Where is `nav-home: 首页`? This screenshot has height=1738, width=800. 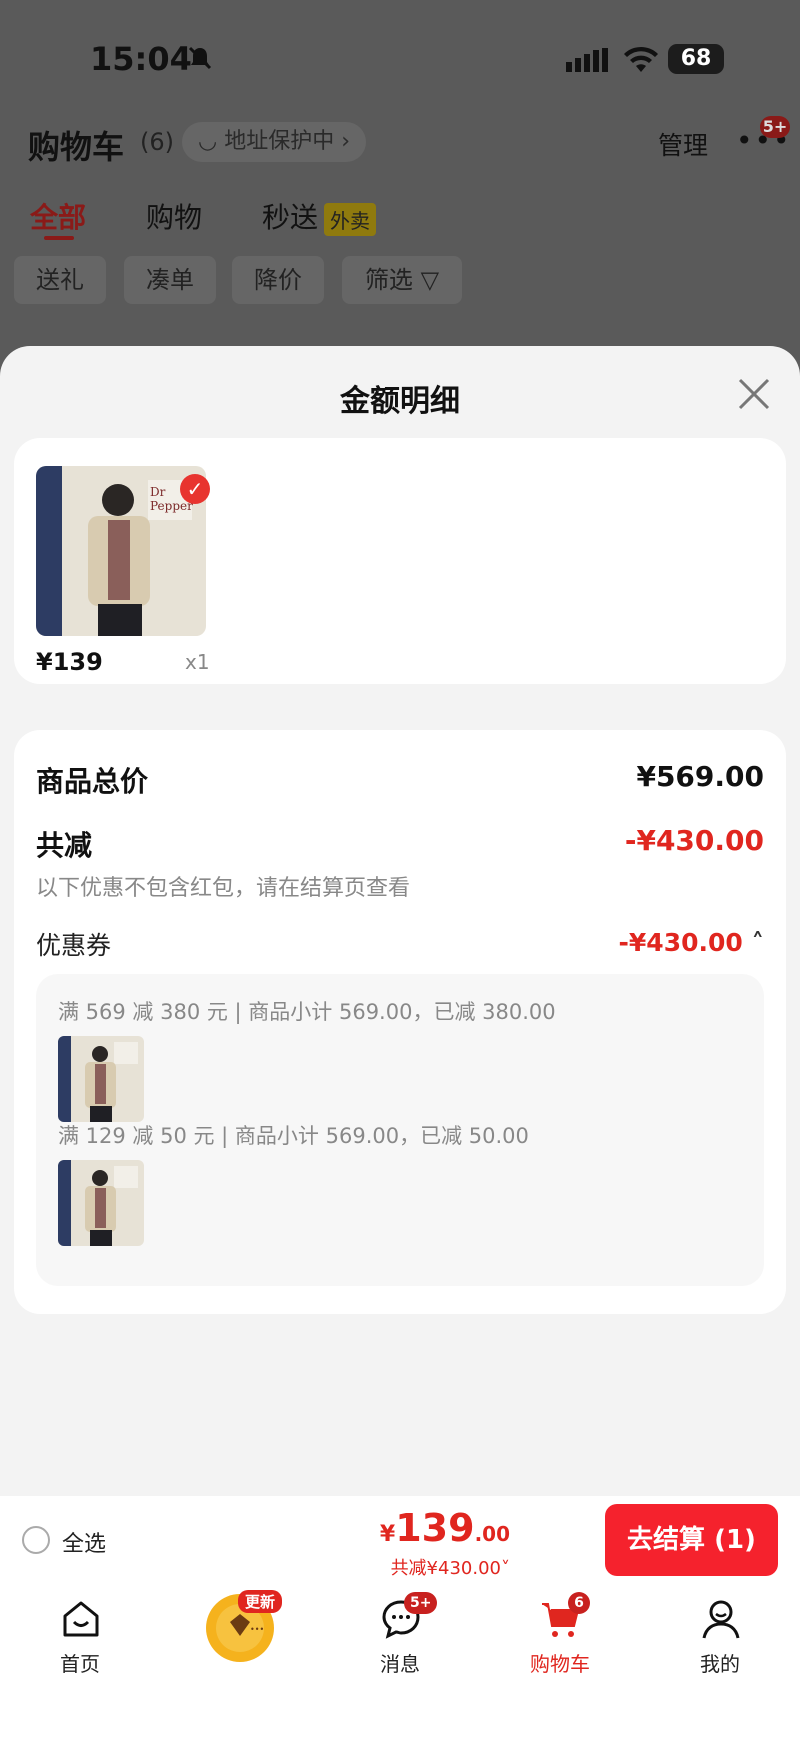
nav-home: 首页 is located at coordinates (80, 1641).